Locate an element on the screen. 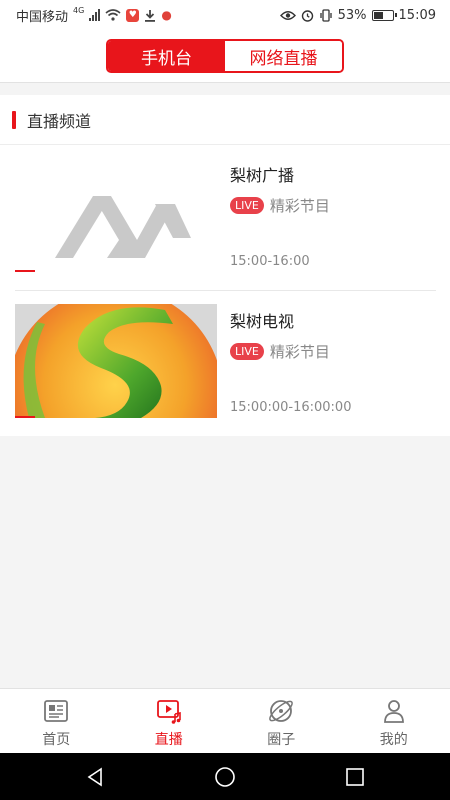  section-accent-bar is located at coordinates (14, 119).